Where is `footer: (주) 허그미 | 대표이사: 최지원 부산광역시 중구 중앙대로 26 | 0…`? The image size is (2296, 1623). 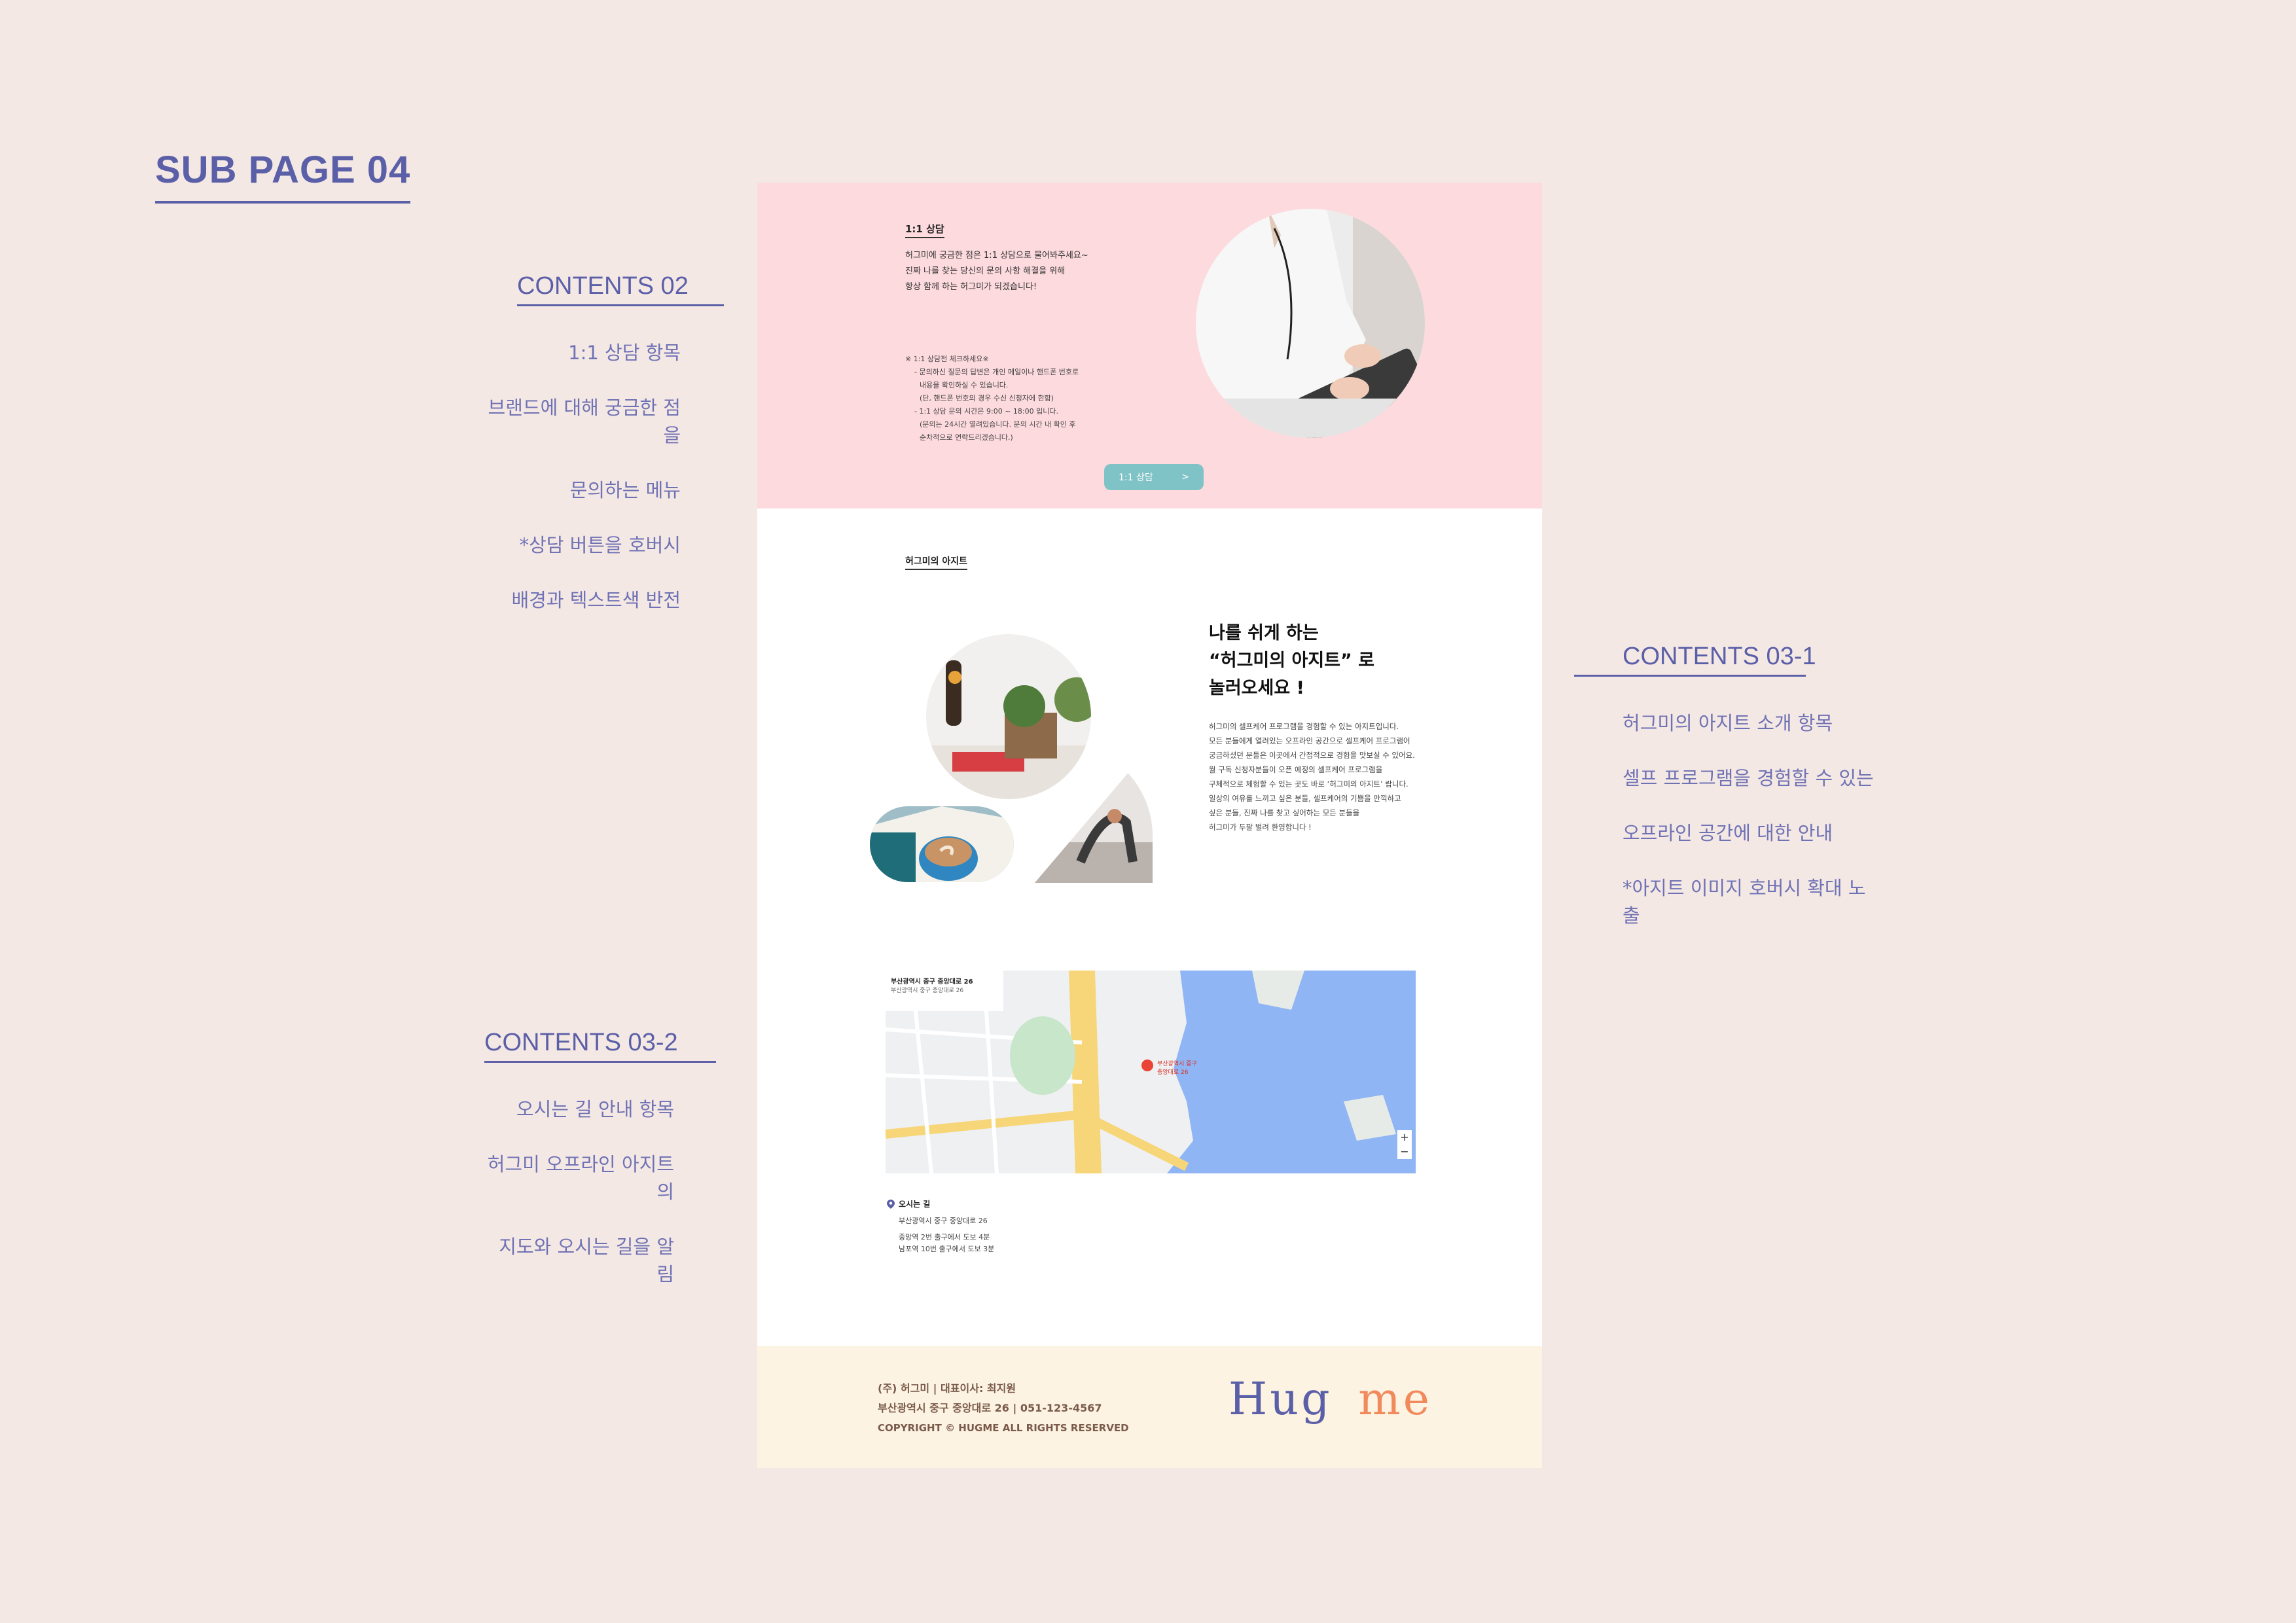 footer: (주) 허그미 | 대표이사: 최지원 부산광역시 중구 중앙대로 26 | 0… is located at coordinates (1149, 1407).